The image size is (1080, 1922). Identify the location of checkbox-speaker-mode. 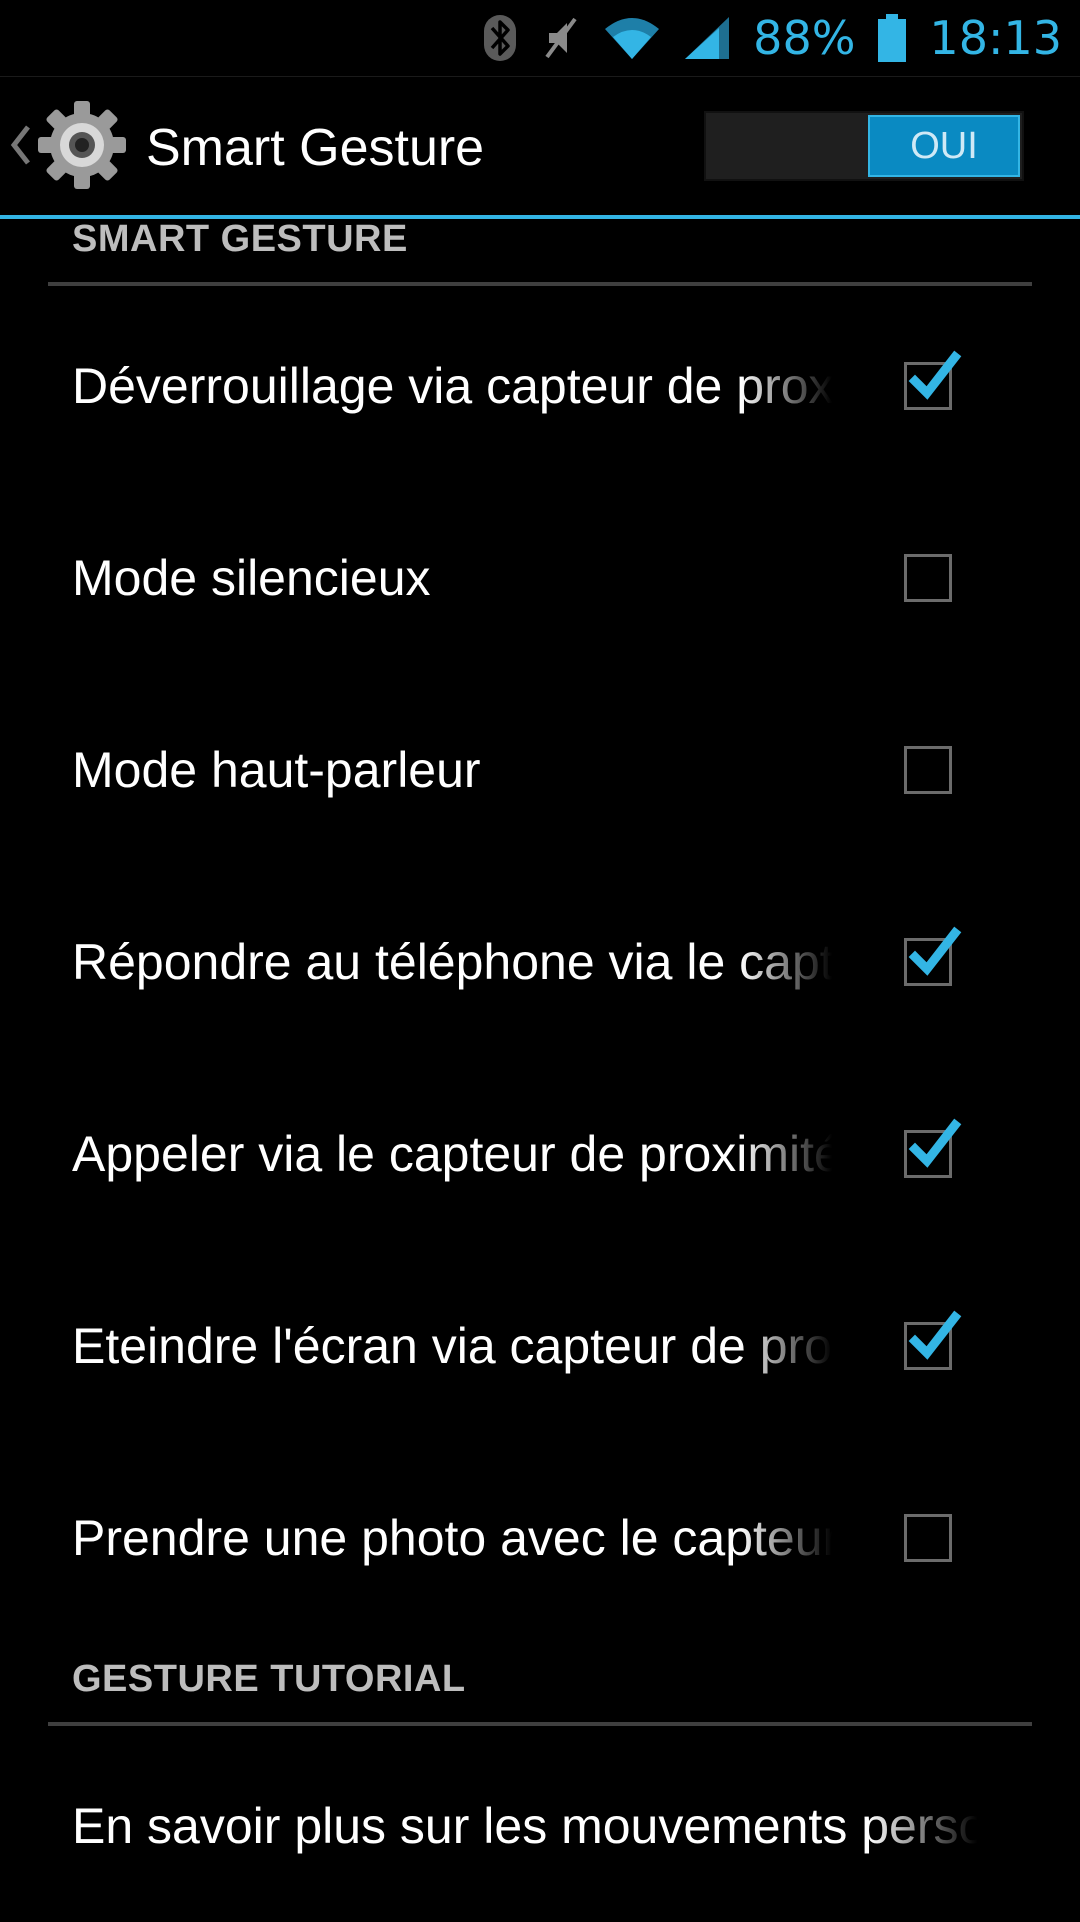
(928, 770).